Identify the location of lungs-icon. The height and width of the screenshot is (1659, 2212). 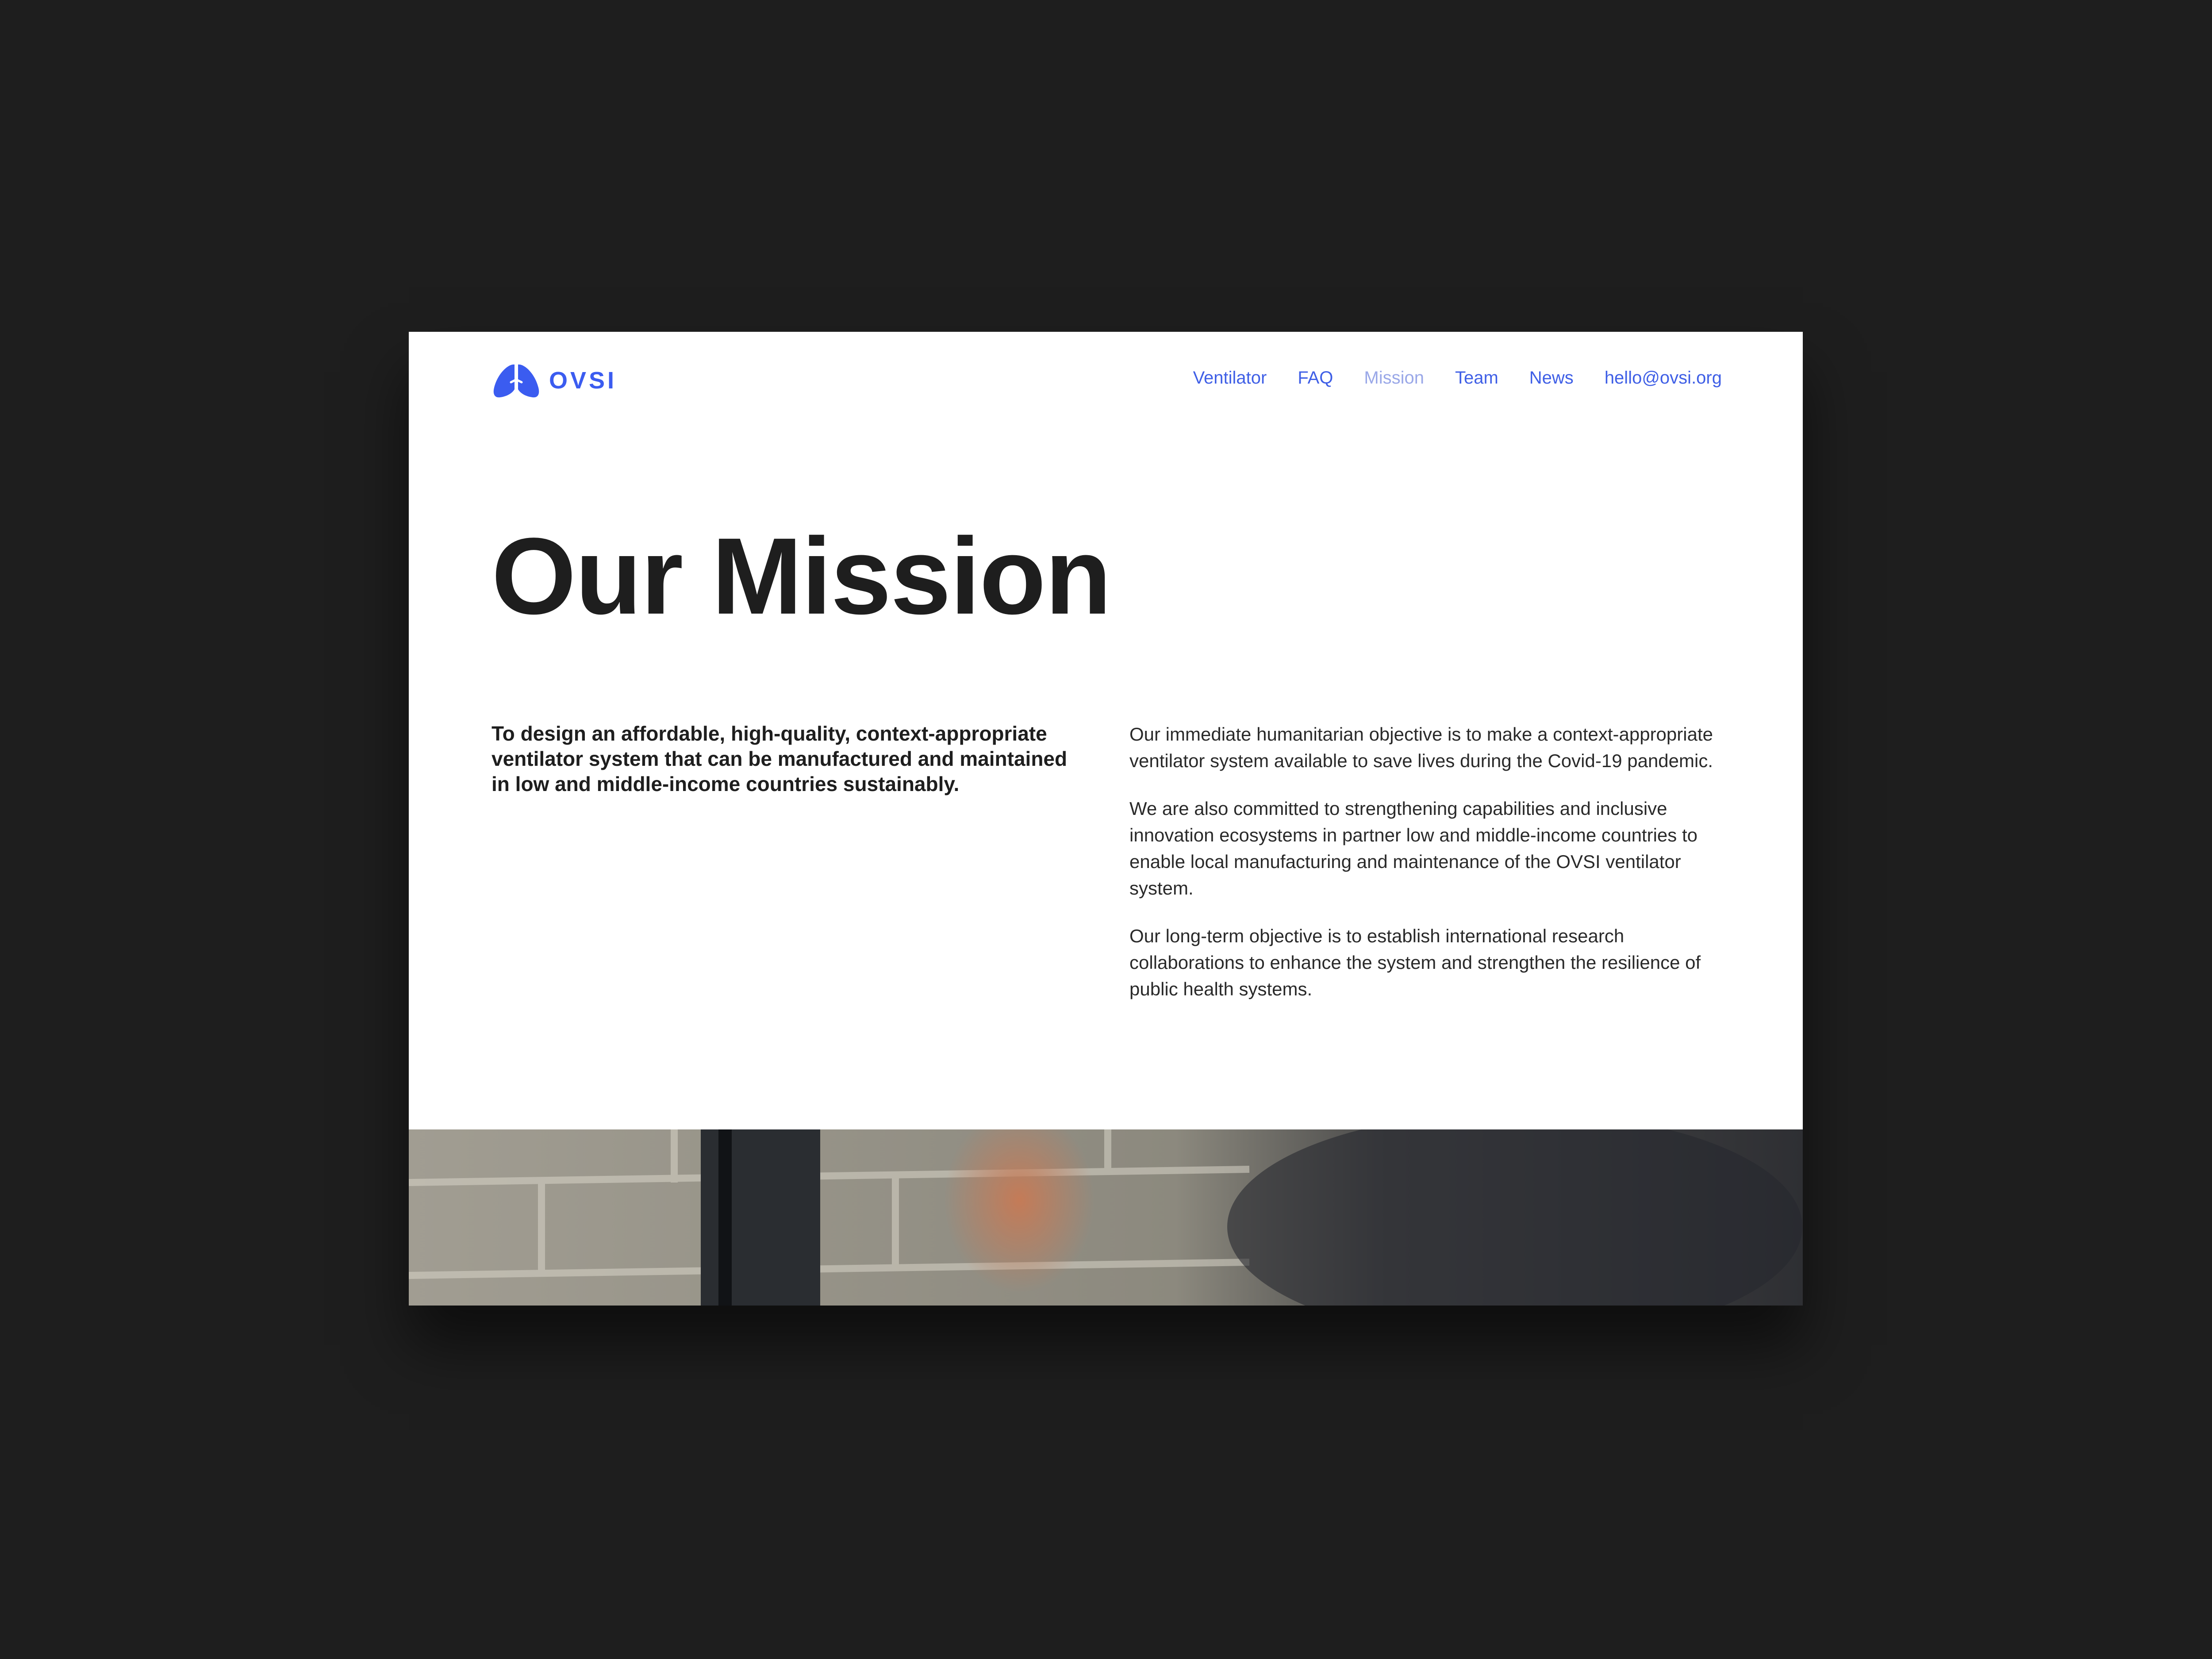
(516, 380).